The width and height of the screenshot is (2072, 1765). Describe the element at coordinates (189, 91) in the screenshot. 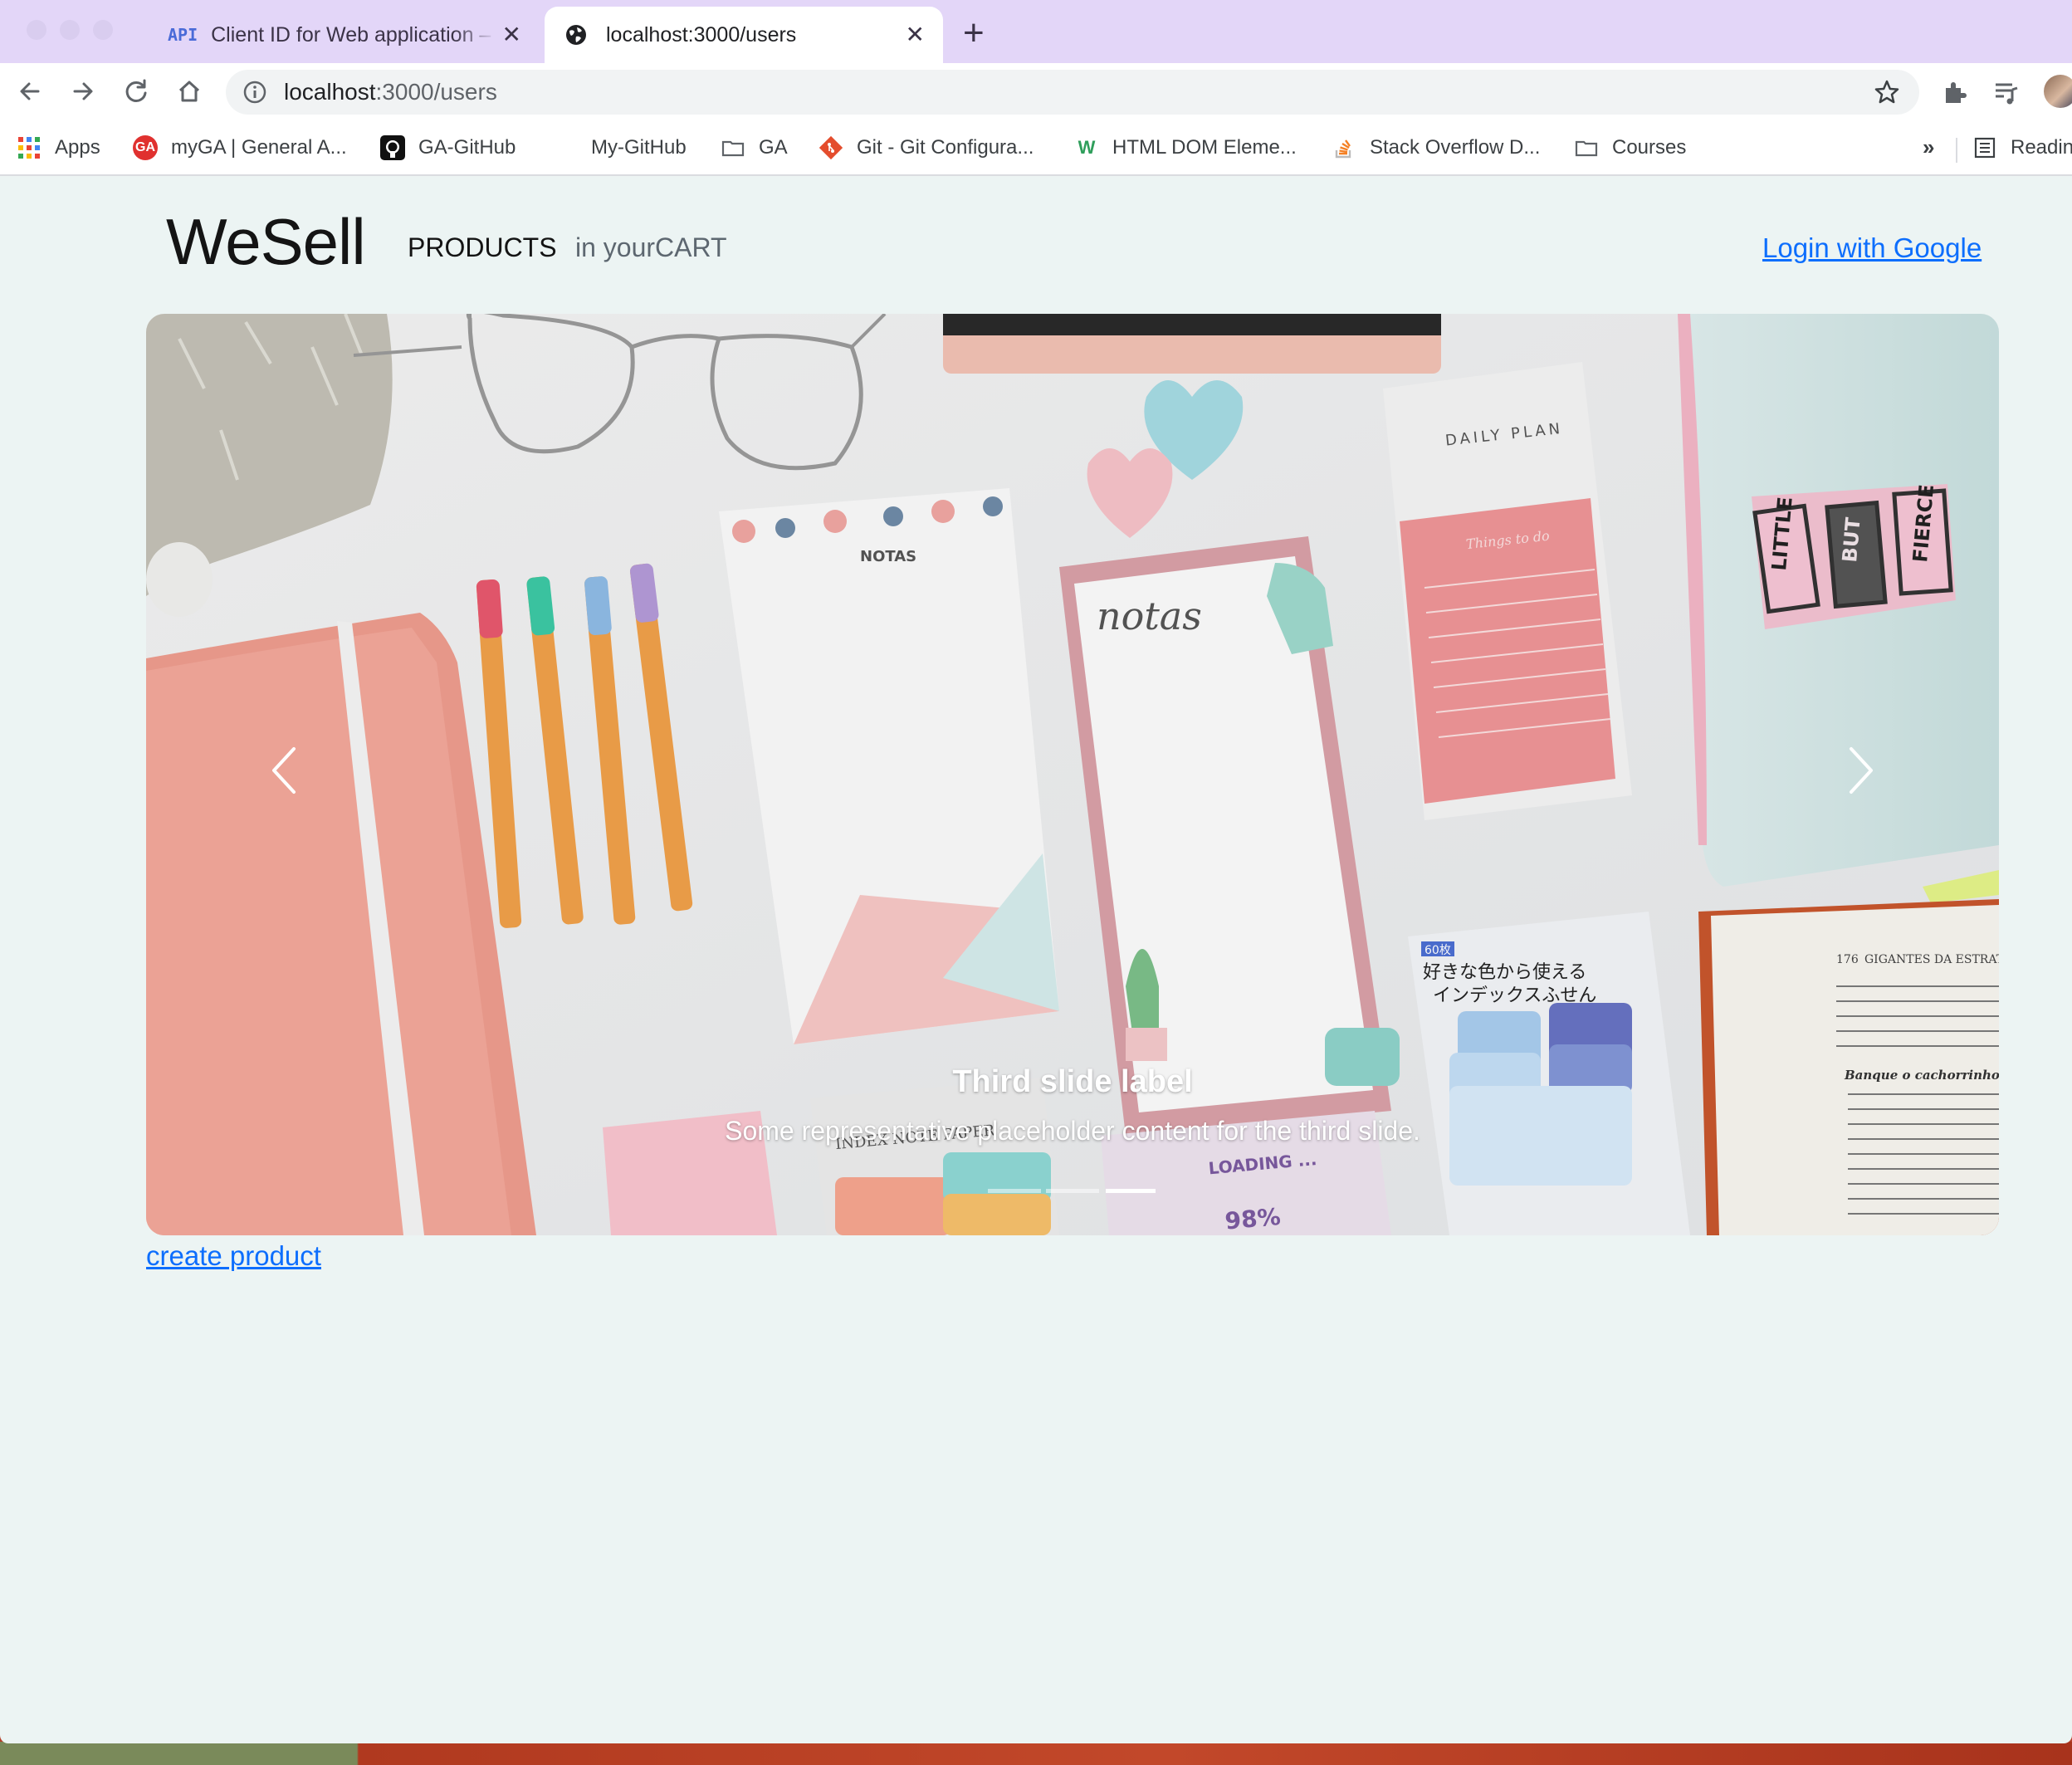

I see `home-icon` at that location.